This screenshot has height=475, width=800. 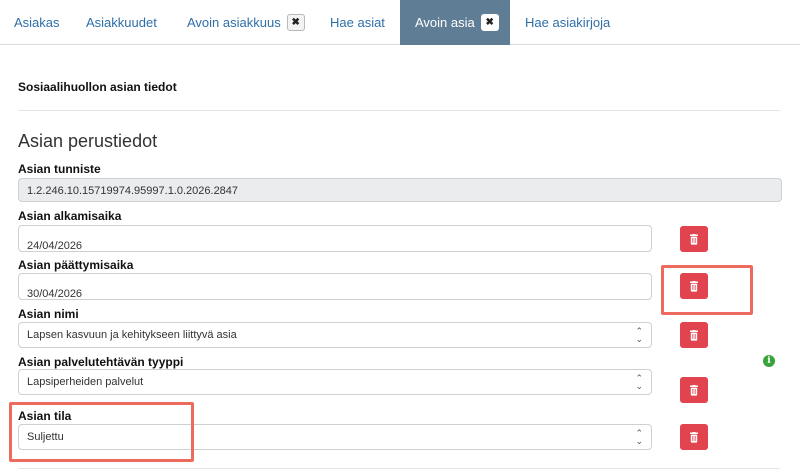 What do you see at coordinates (335, 286) in the screenshot?
I see `paattymisaika-date-input: 30/04/2026` at bounding box center [335, 286].